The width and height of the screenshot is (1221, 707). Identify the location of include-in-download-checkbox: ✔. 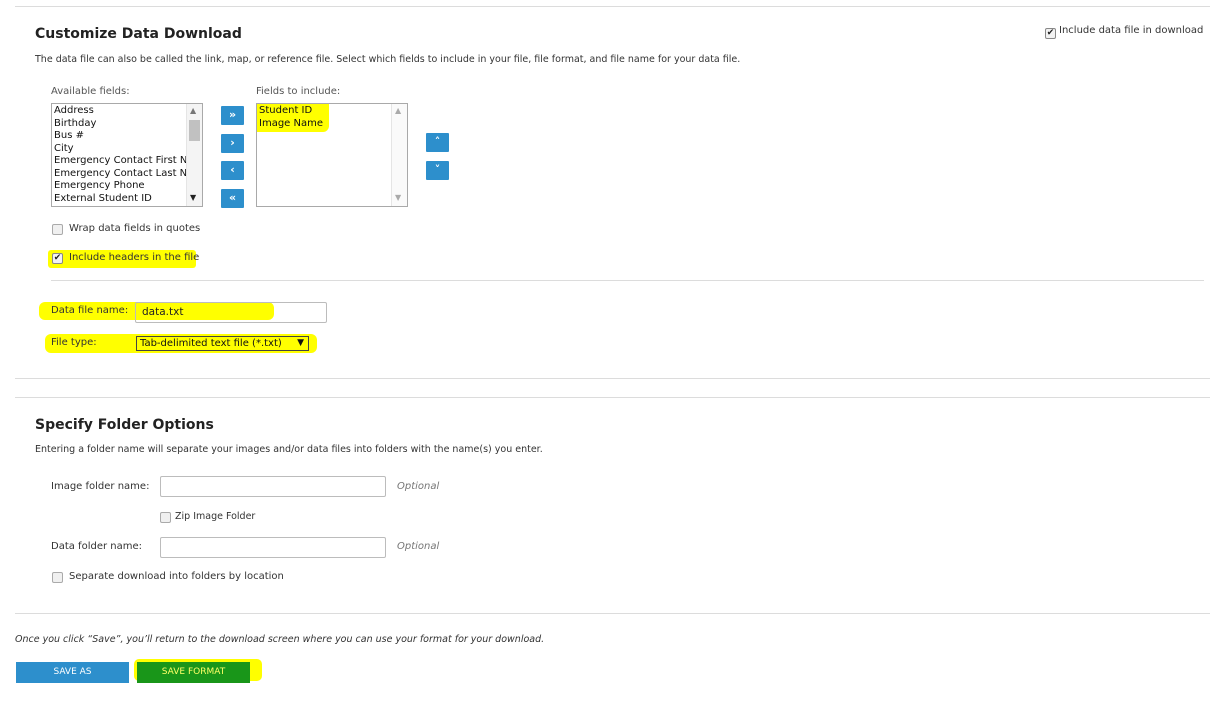
(1050, 33).